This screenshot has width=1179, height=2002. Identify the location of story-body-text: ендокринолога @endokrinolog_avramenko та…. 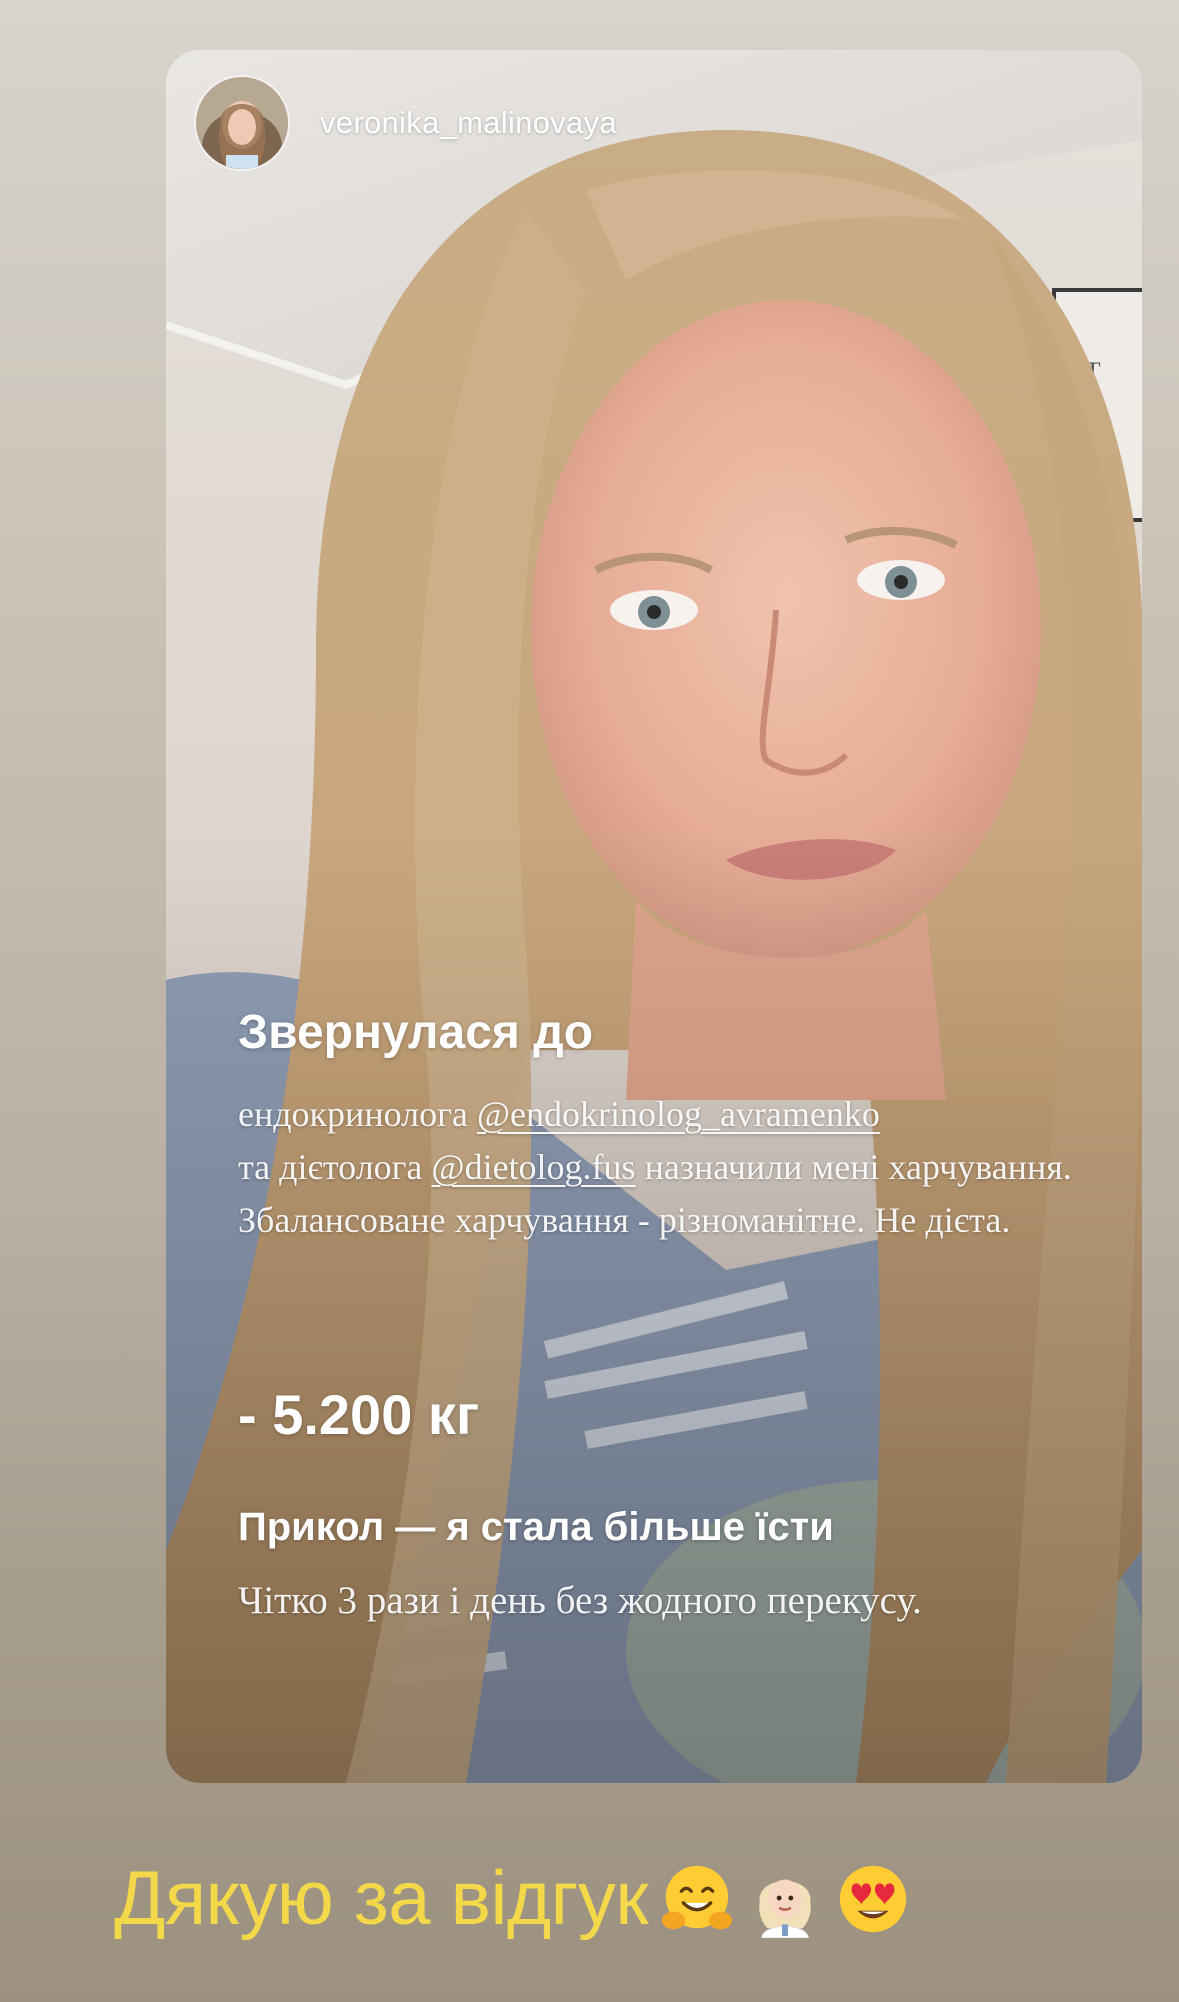
(660, 1167).